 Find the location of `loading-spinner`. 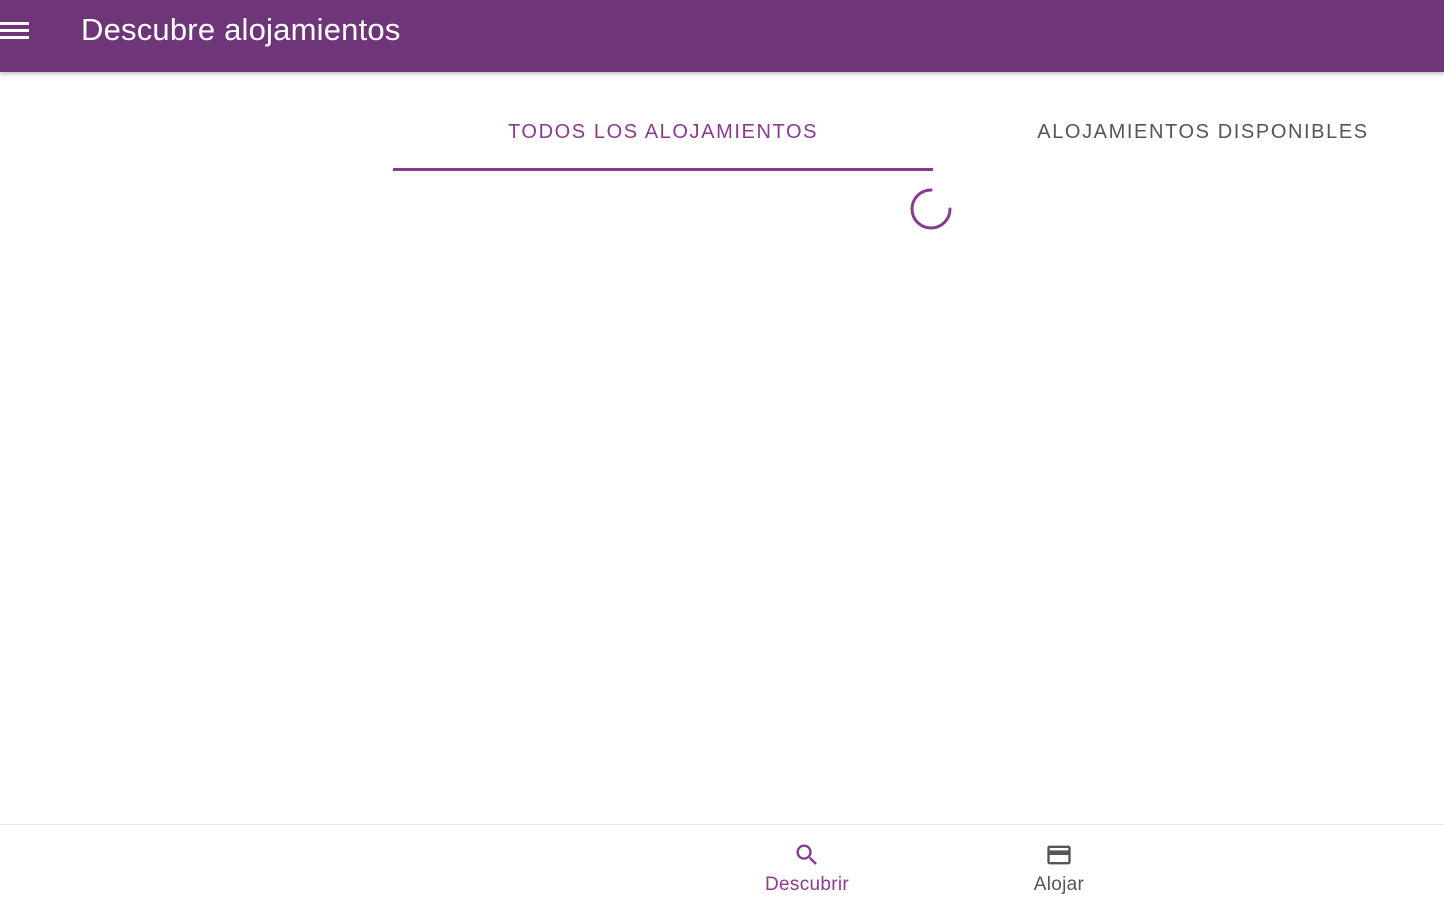

loading-spinner is located at coordinates (931, 209).